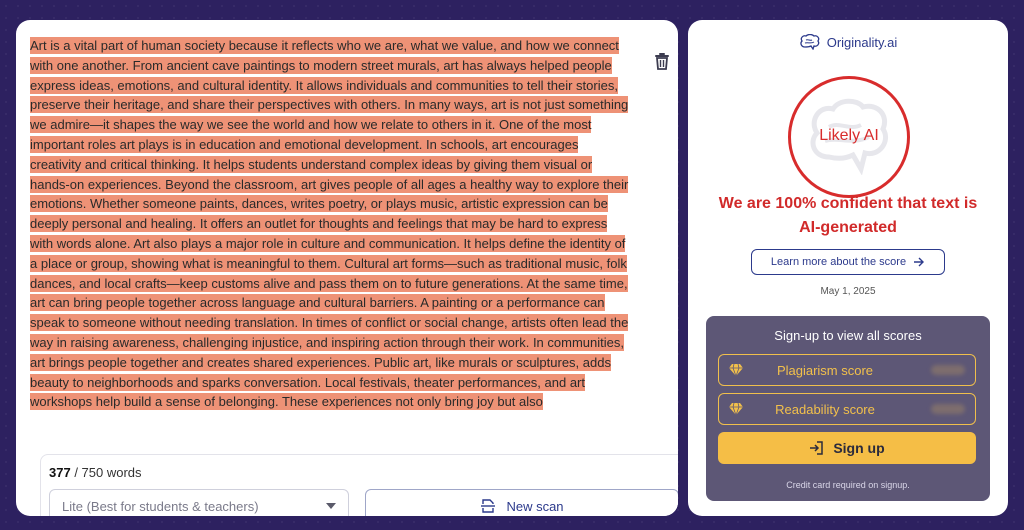  What do you see at coordinates (838, 262) in the screenshot?
I see `learn-more-label: Learn more about the score` at bounding box center [838, 262].